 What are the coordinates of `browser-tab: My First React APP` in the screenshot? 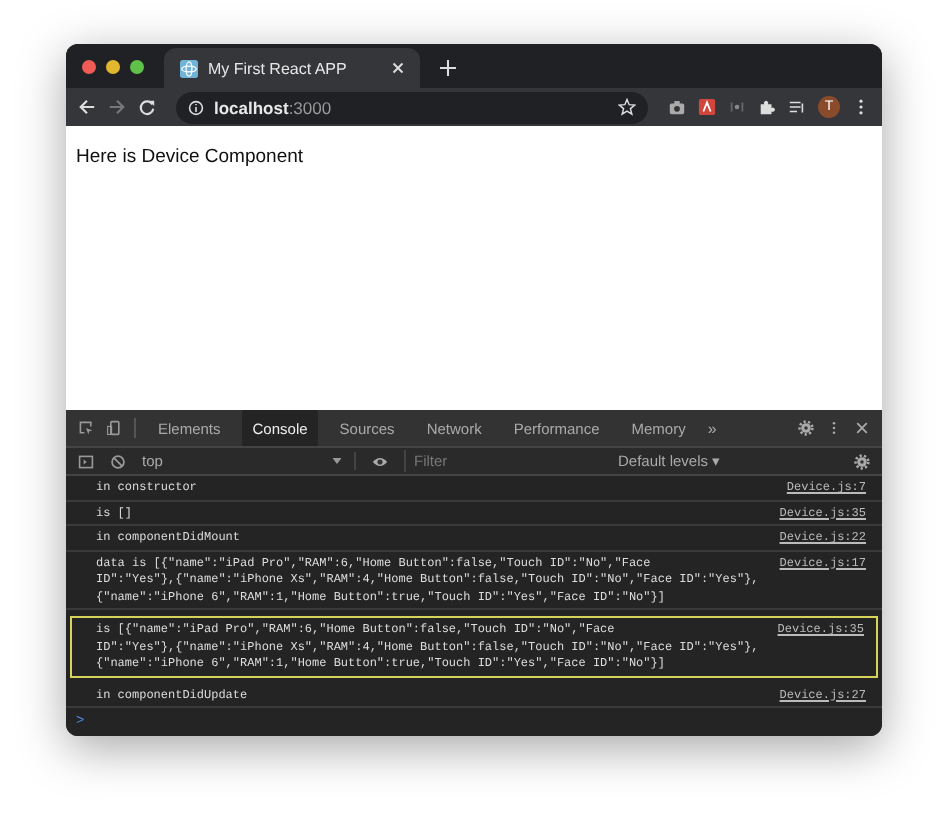 It's located at (292, 68).